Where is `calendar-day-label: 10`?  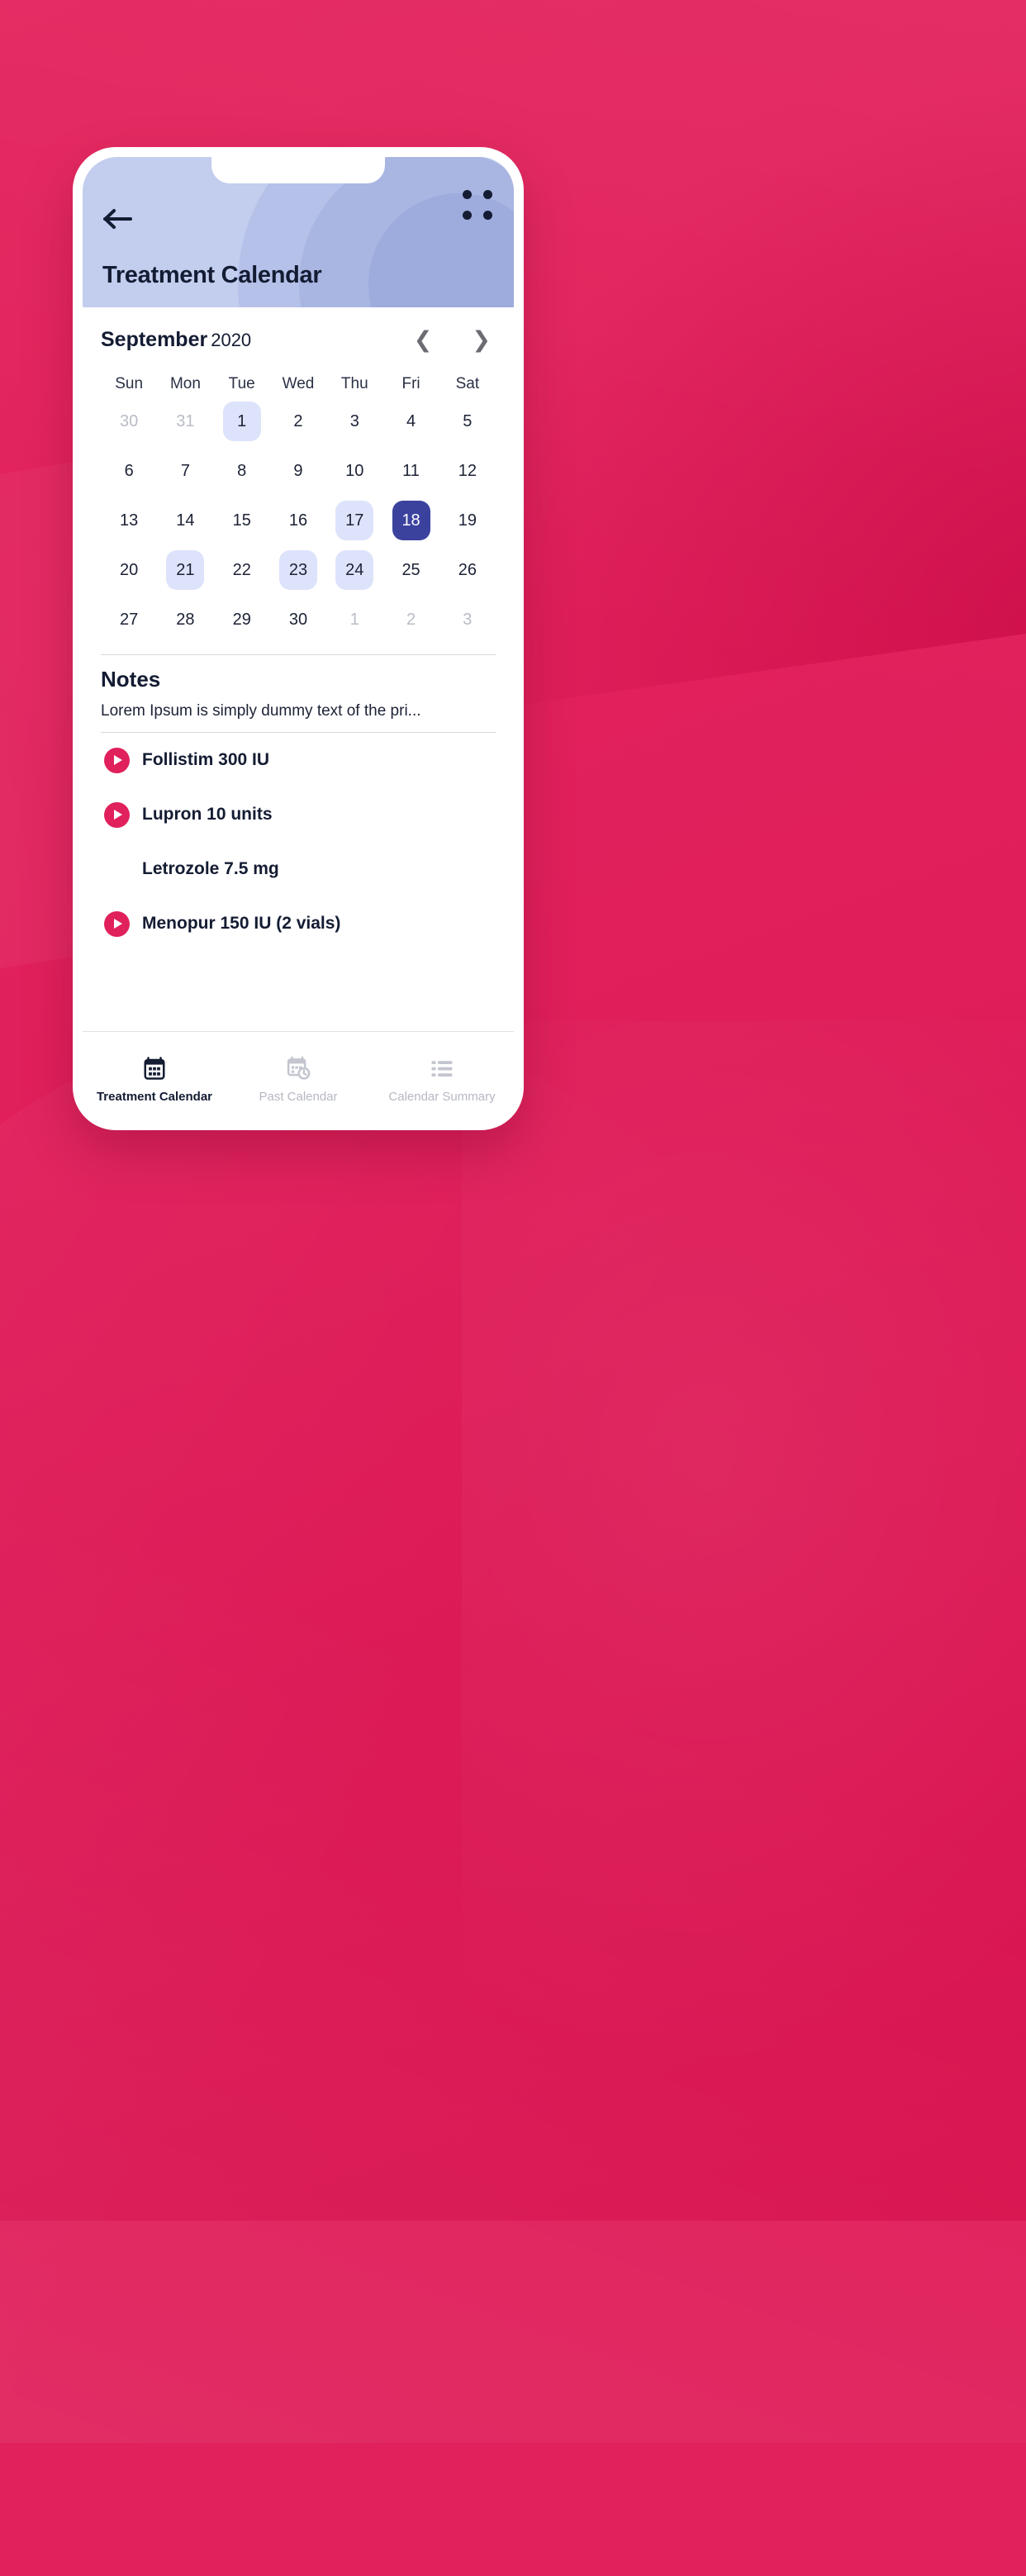 calendar-day-label: 10 is located at coordinates (354, 471).